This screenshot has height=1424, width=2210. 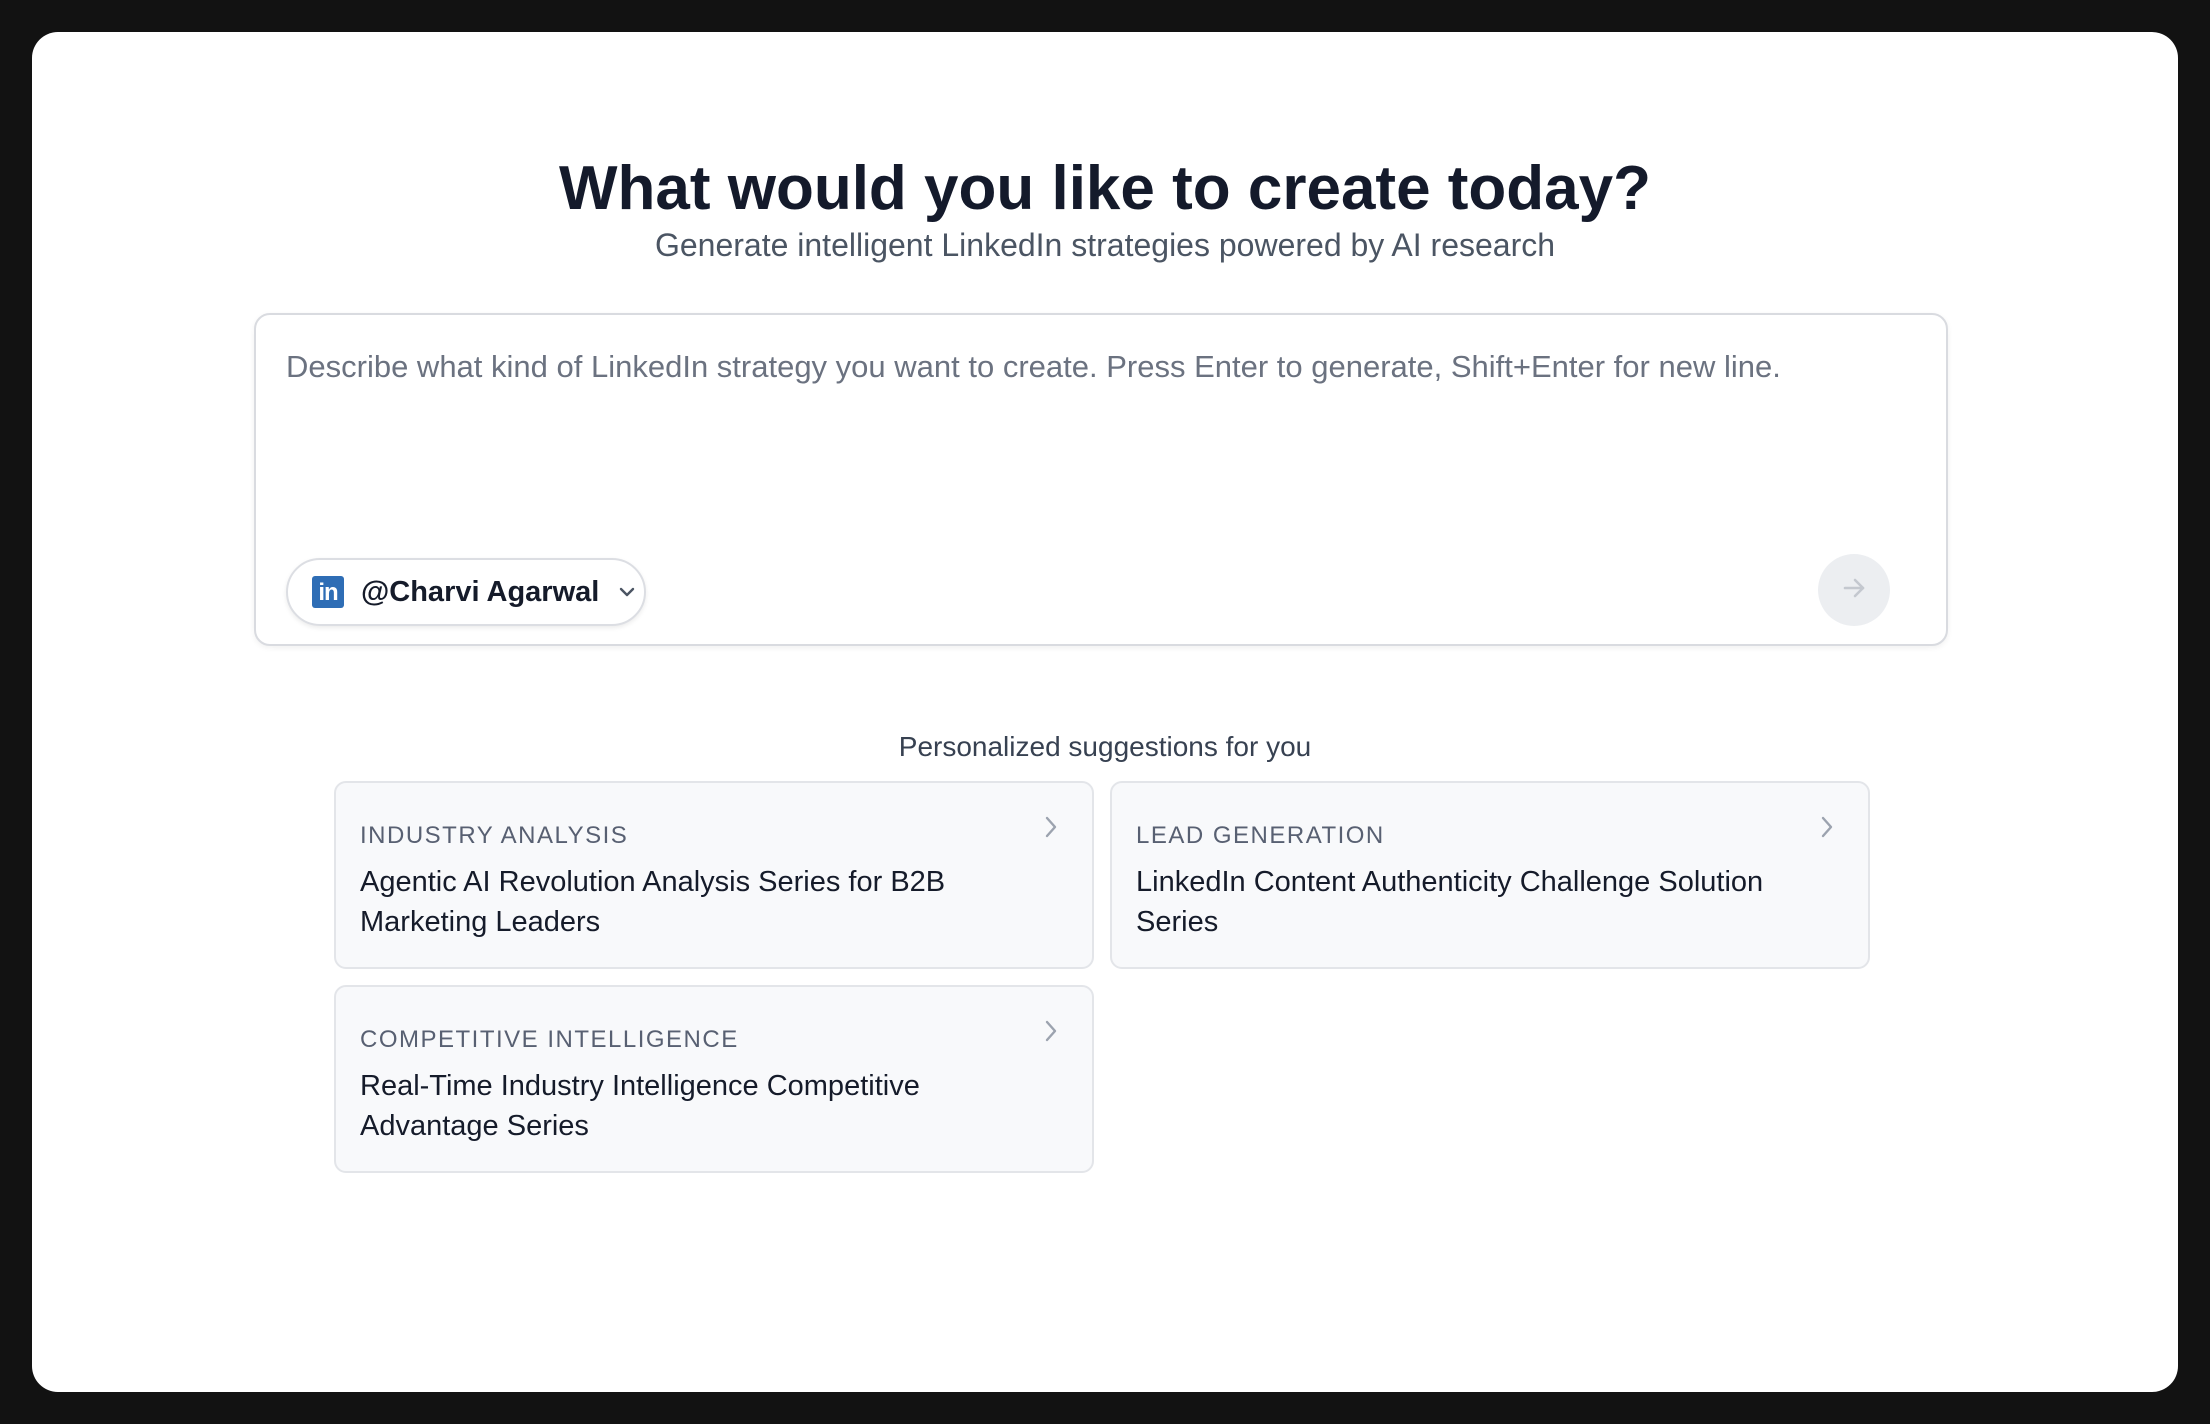 I want to click on arrow-right-icon, so click(x=1854, y=590).